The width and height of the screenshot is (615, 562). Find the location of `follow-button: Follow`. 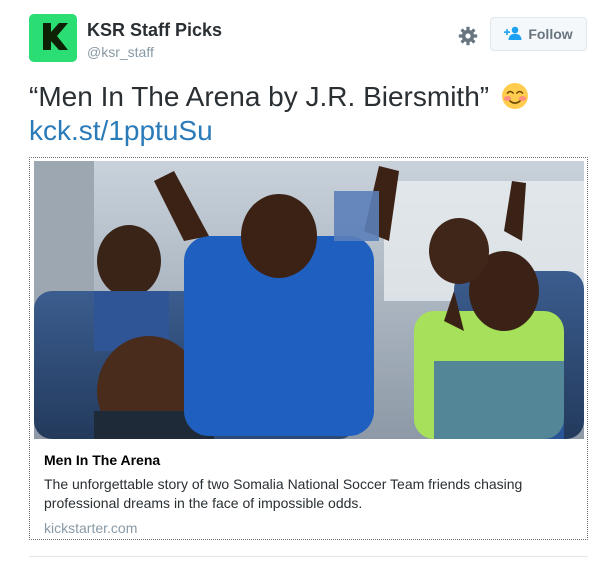

follow-button: Follow is located at coordinates (538, 34).